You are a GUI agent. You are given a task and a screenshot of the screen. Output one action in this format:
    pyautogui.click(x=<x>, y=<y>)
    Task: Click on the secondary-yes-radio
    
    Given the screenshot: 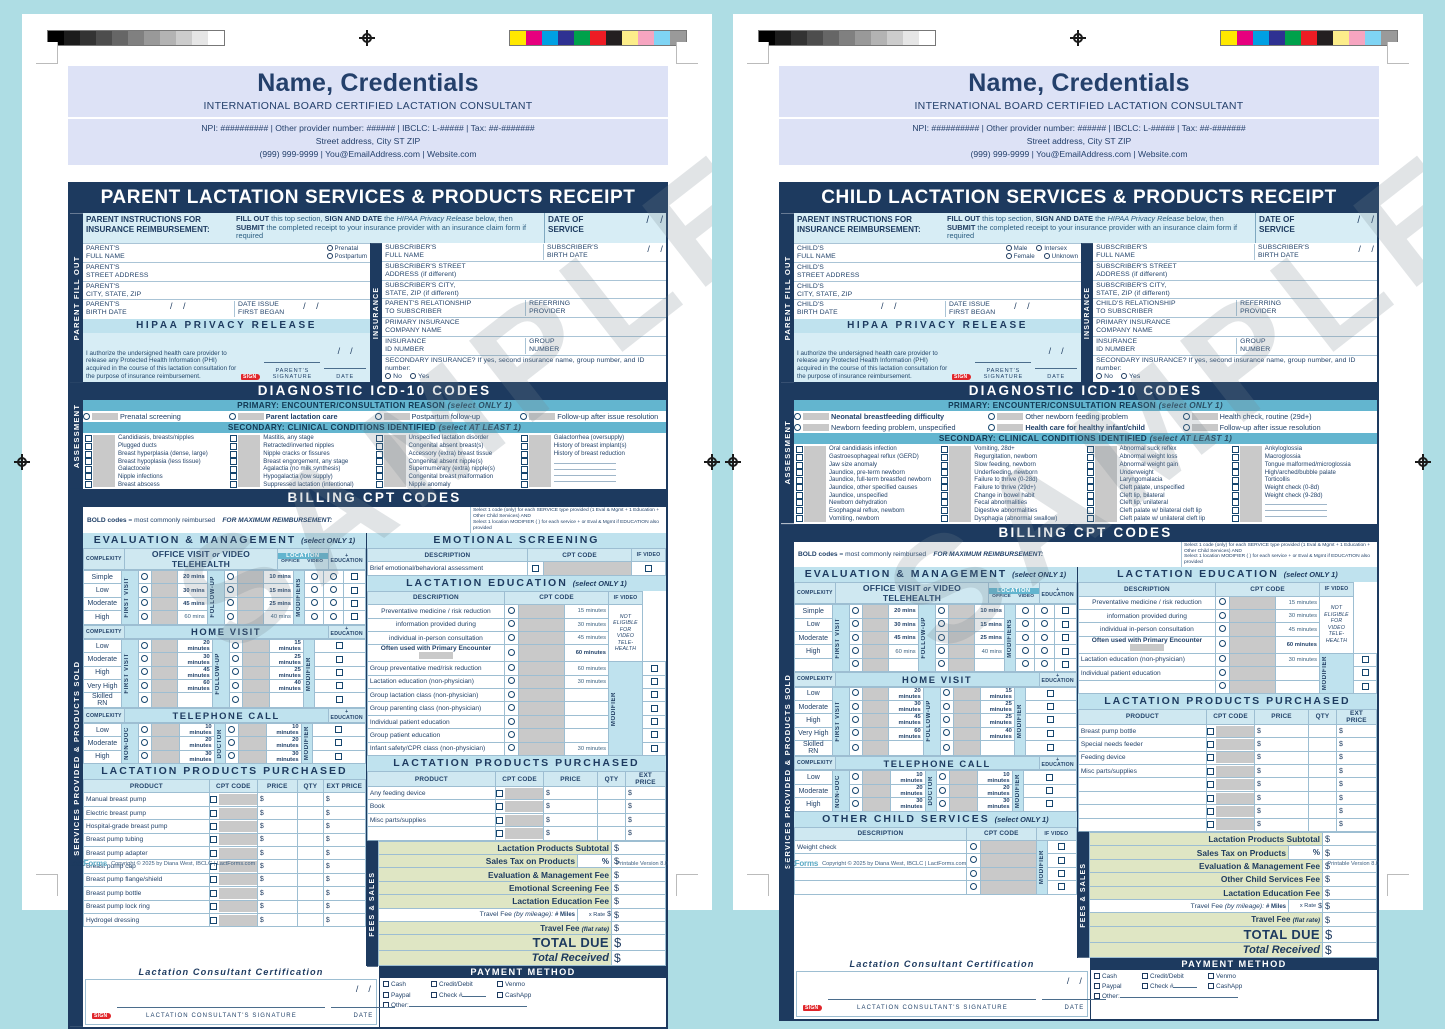 What is the action you would take?
    pyautogui.click(x=1124, y=376)
    